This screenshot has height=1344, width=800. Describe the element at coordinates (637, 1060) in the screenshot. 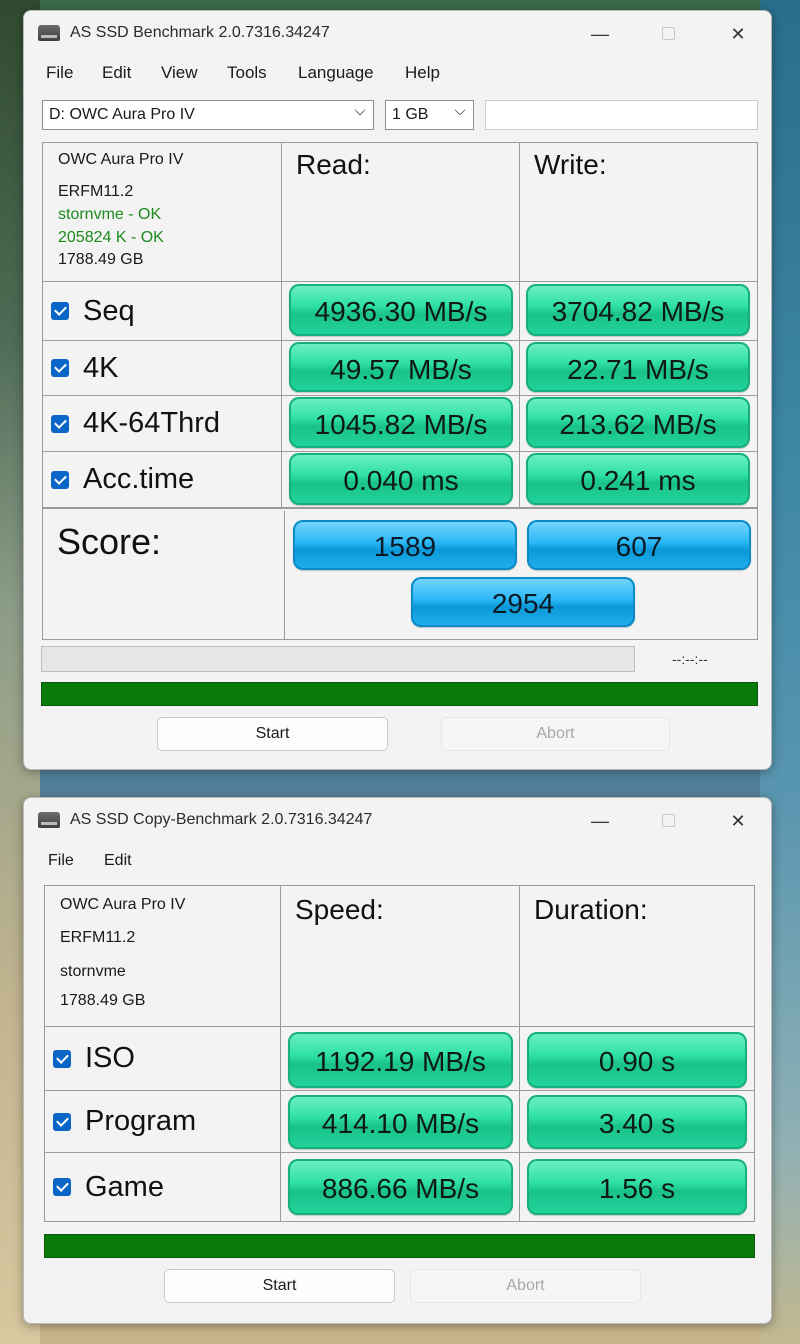

I see `iso-duration-value: 0.90 s` at that location.